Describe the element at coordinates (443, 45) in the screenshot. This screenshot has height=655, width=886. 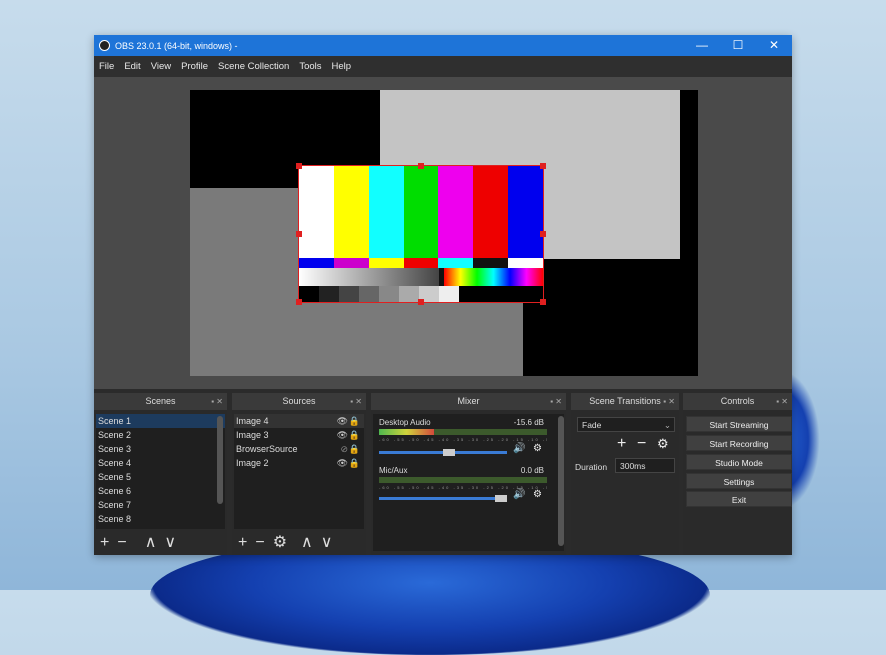
I see `title-bar: OBS 23.0.1 (64-bit, windows) - — ☐ ✕` at that location.